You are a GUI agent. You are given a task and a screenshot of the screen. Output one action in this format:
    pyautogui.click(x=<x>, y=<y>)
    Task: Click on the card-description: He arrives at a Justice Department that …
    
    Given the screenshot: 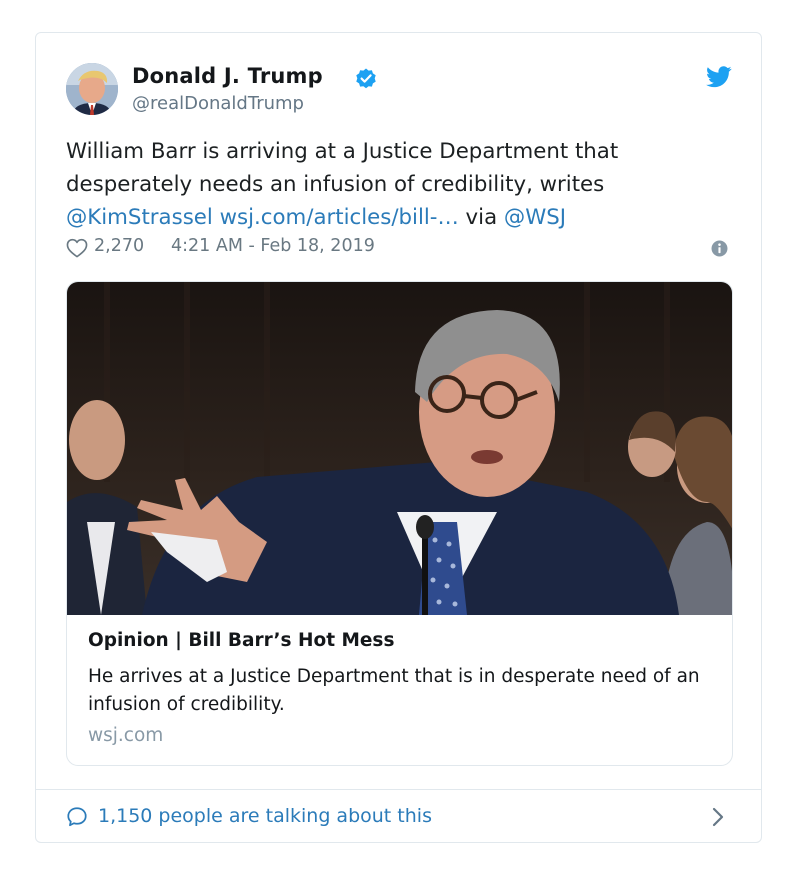 What is the action you would take?
    pyautogui.click(x=394, y=690)
    